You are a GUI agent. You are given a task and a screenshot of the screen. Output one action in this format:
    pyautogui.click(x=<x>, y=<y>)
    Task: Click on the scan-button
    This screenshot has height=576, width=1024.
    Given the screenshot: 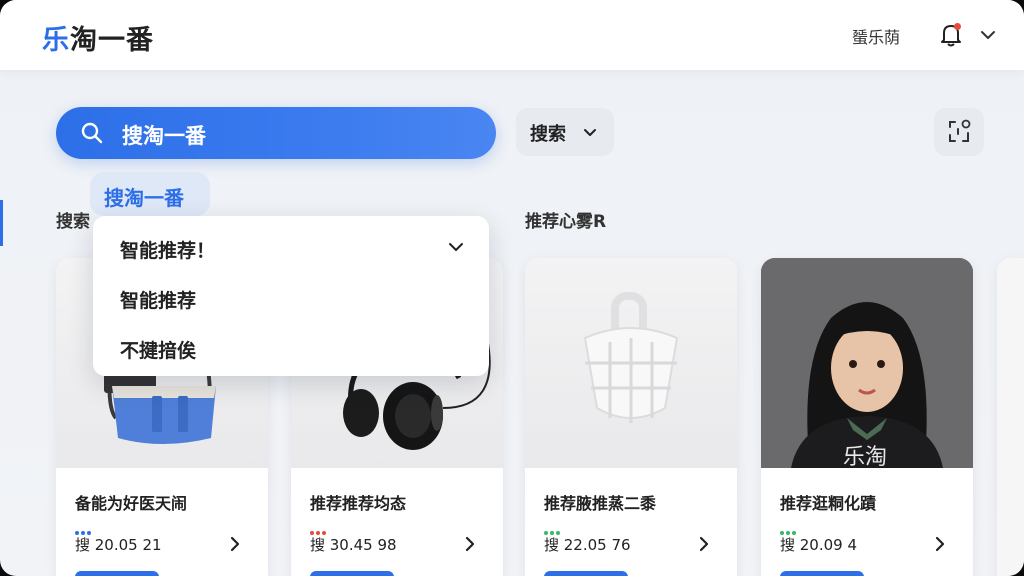 What is the action you would take?
    pyautogui.click(x=959, y=132)
    